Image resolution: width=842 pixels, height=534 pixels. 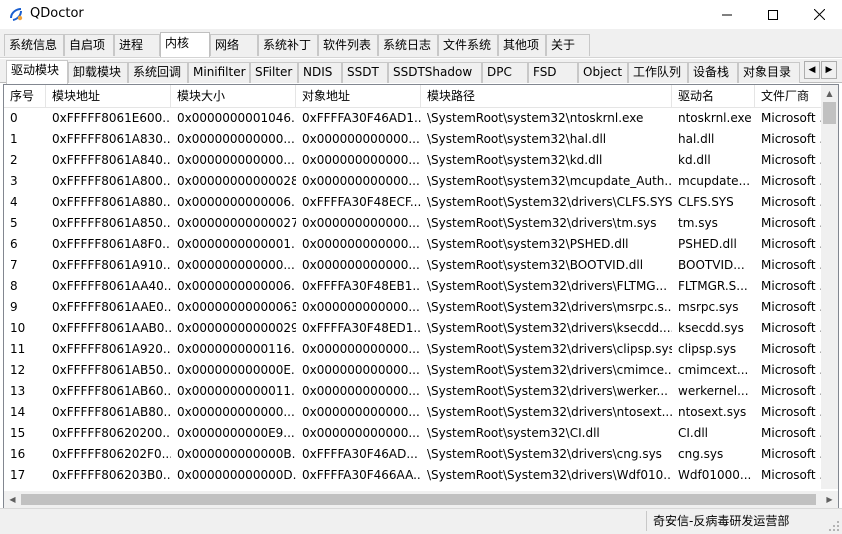 I want to click on tab-kernel: 内核, so click(x=185, y=44).